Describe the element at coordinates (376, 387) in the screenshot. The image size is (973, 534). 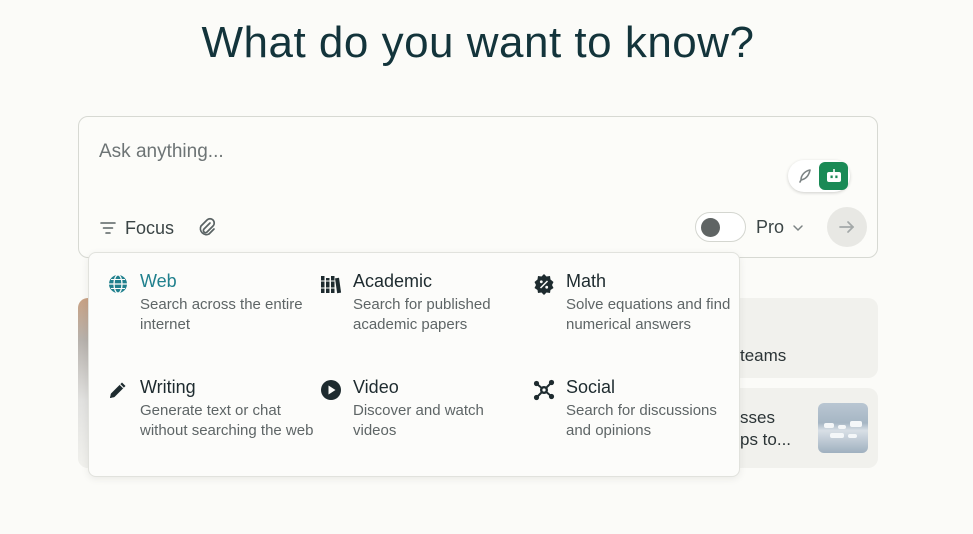
I see `option-name: Video` at that location.